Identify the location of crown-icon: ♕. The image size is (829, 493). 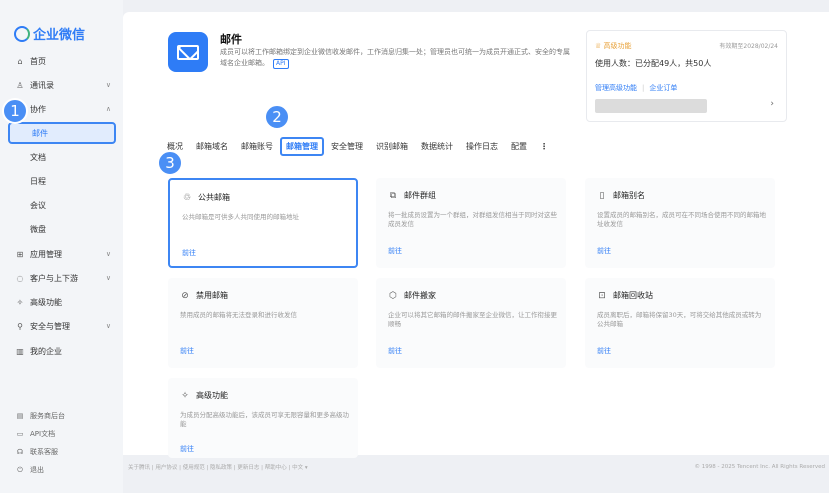
(598, 46).